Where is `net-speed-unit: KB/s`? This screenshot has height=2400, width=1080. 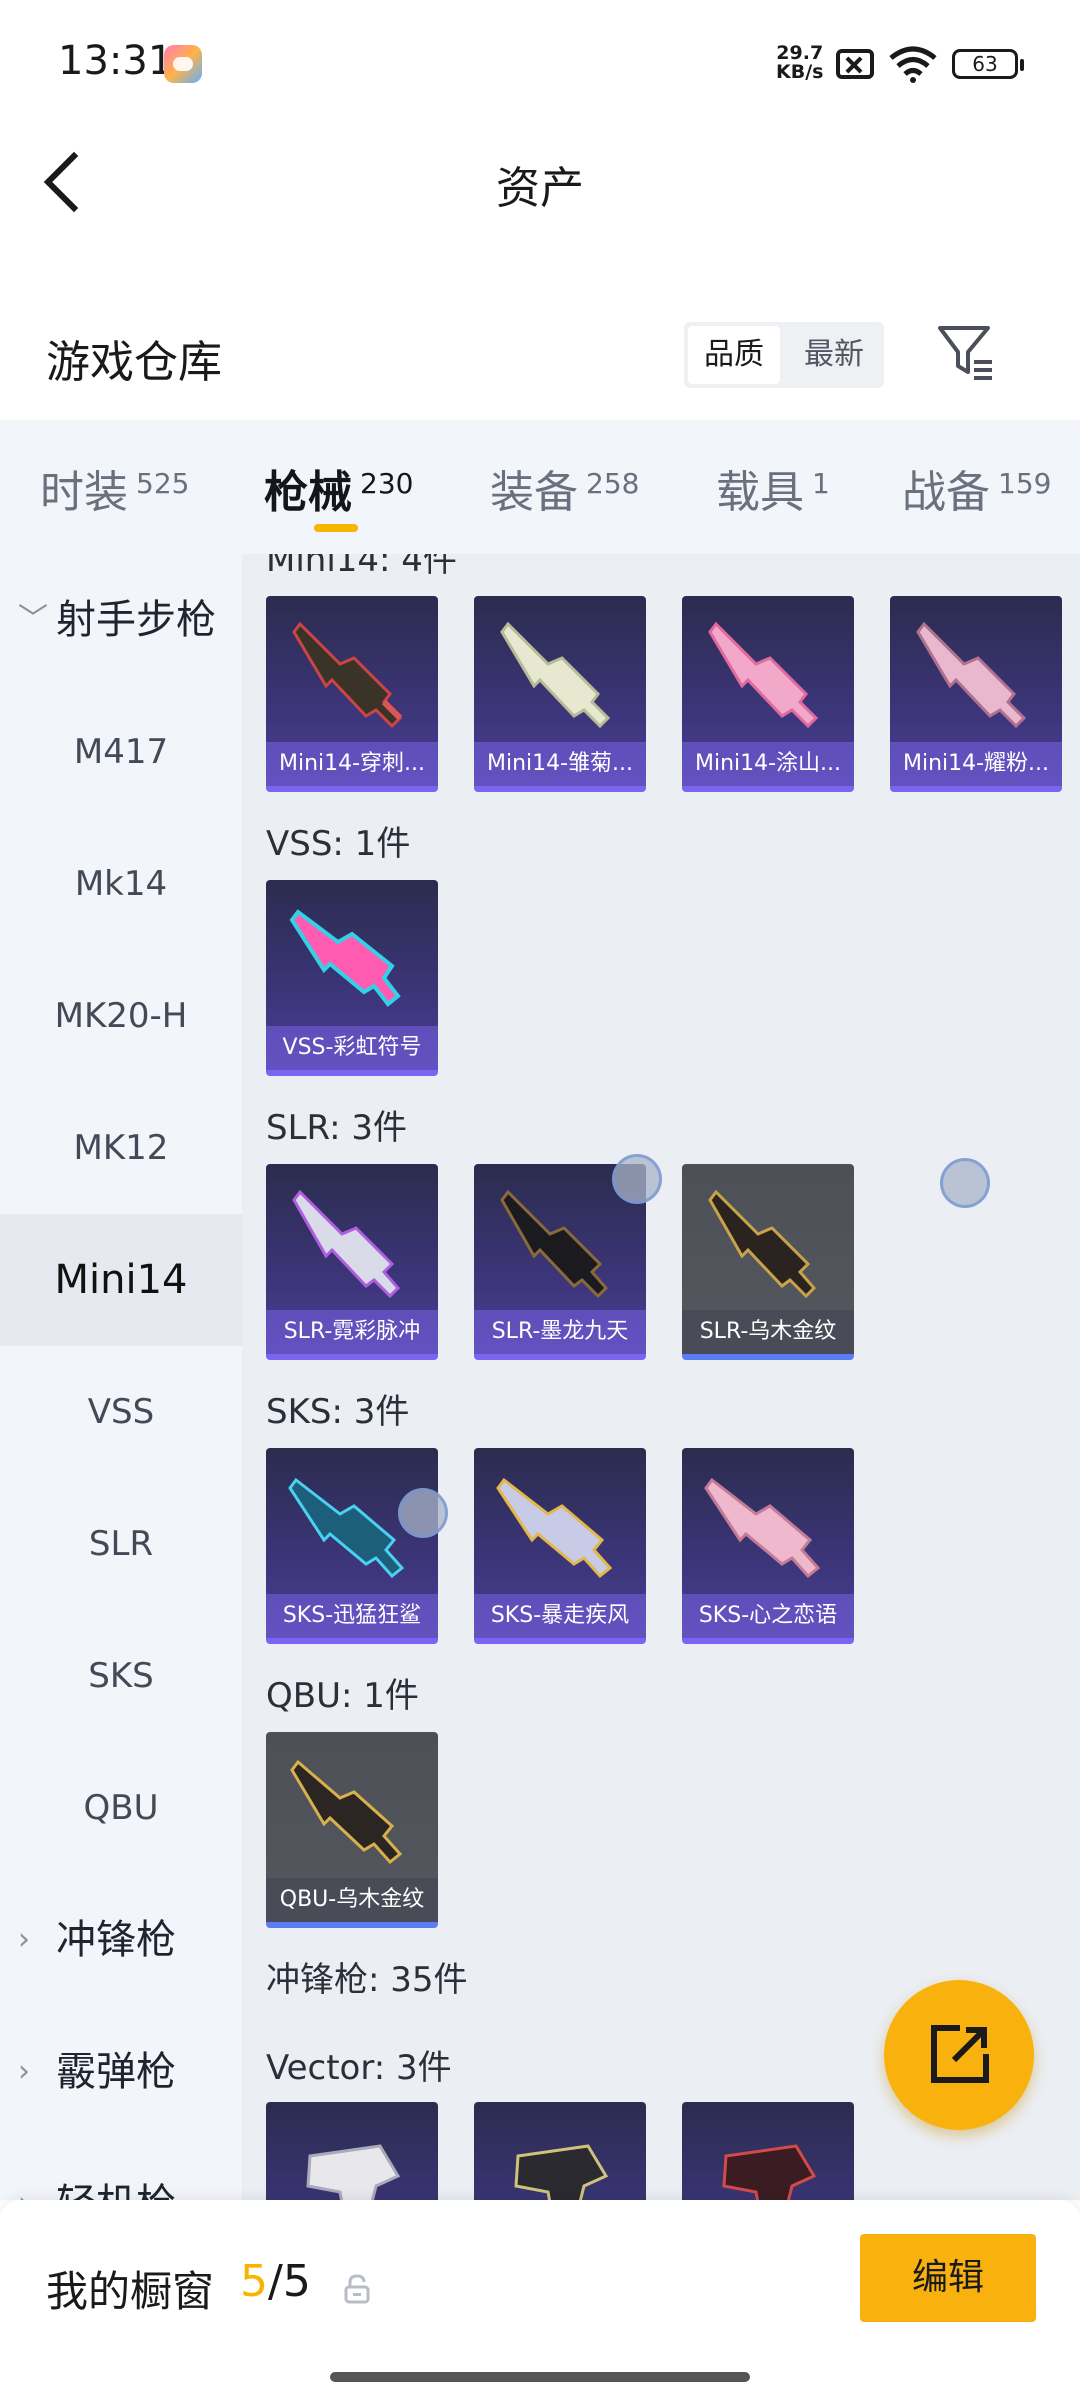 net-speed-unit: KB/s is located at coordinates (800, 72).